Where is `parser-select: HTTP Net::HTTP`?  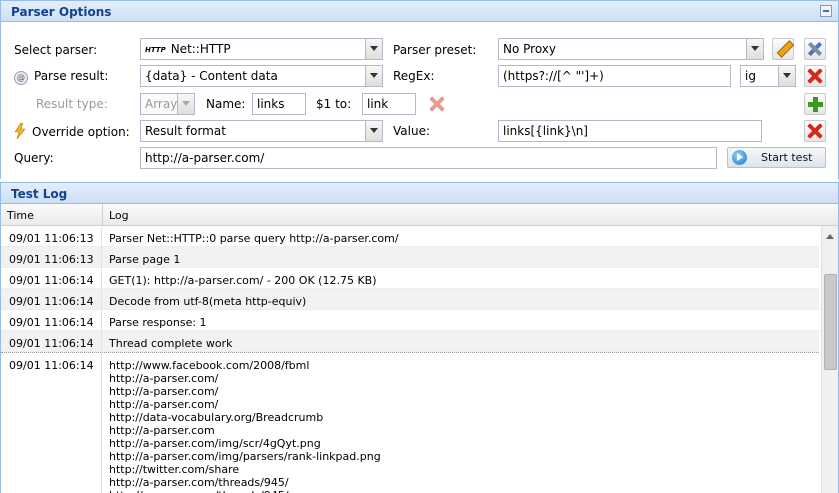 parser-select: HTTP Net::HTTP is located at coordinates (261, 49).